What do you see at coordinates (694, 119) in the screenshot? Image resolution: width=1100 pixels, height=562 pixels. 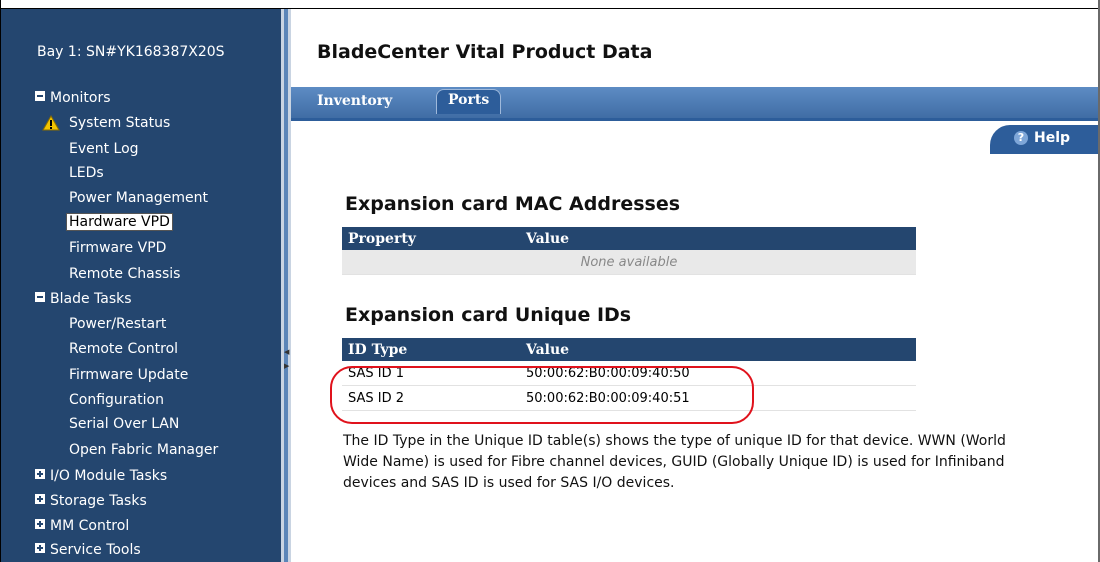 I see `tab-underline` at bounding box center [694, 119].